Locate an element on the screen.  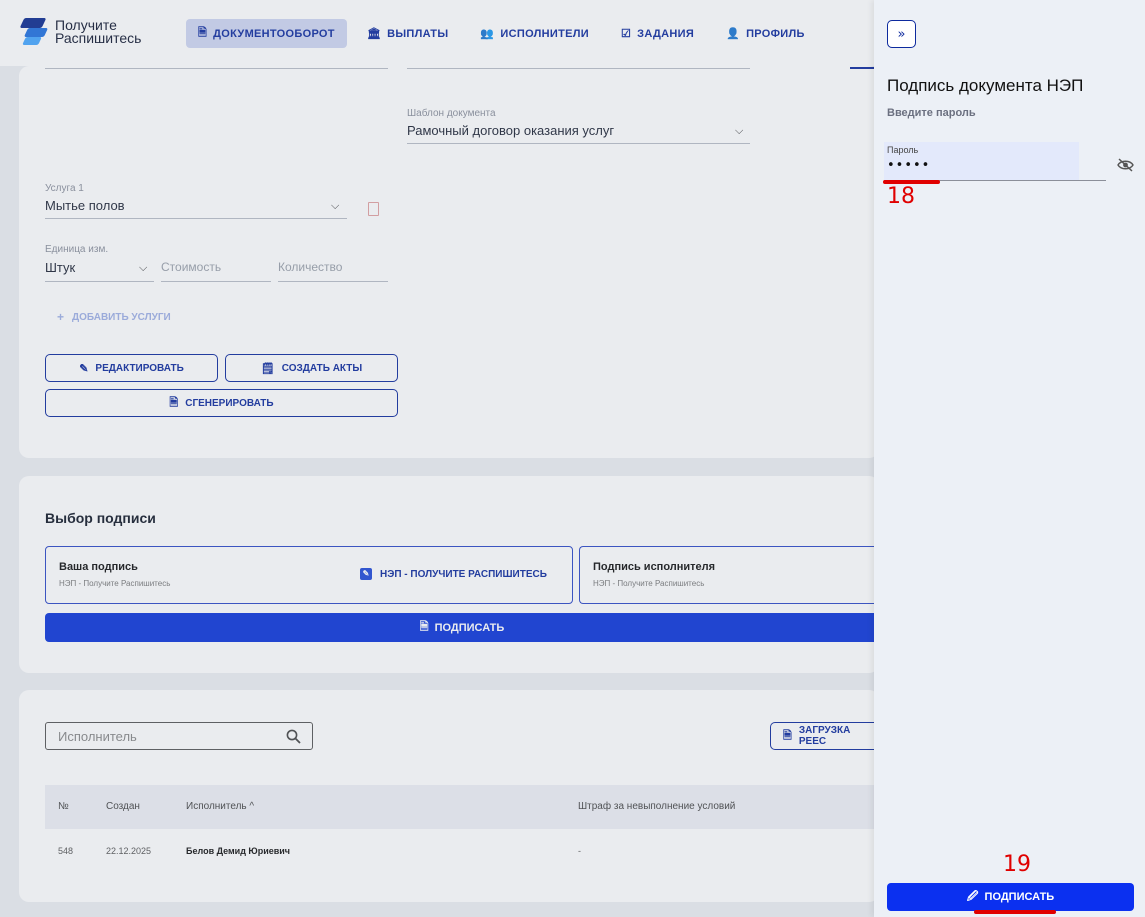
nav-documents: 🗎 ДОКУМЕНТООБОРОТ is located at coordinates (266, 33).